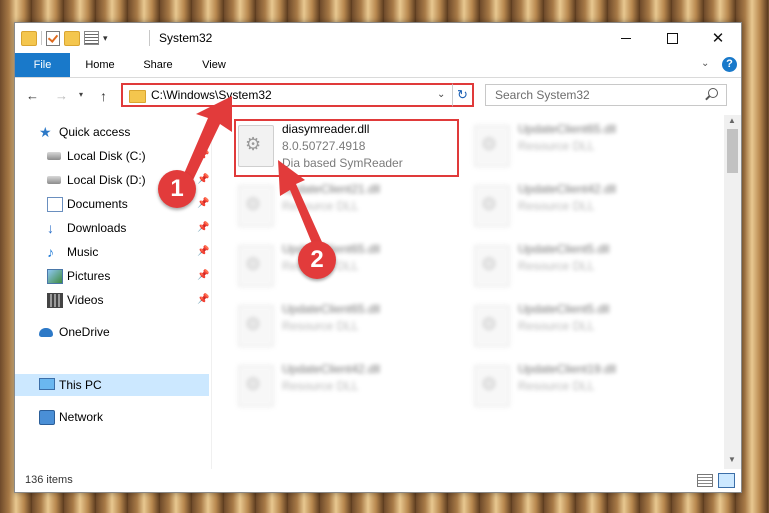 The width and height of the screenshot is (769, 513). I want to click on new-folder-icon, so click(72, 38).